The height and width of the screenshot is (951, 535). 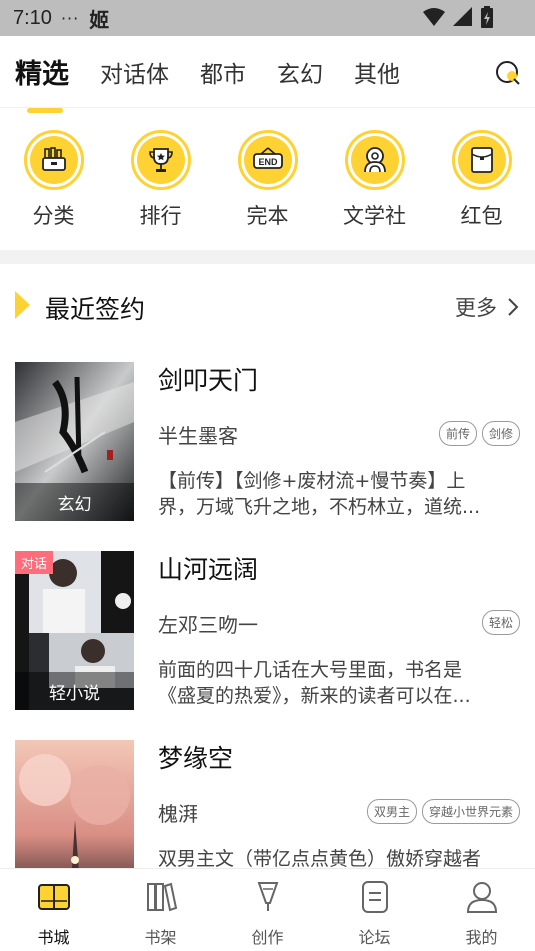 What do you see at coordinates (374, 937) in the screenshot?
I see `nav-label: 论坛` at bounding box center [374, 937].